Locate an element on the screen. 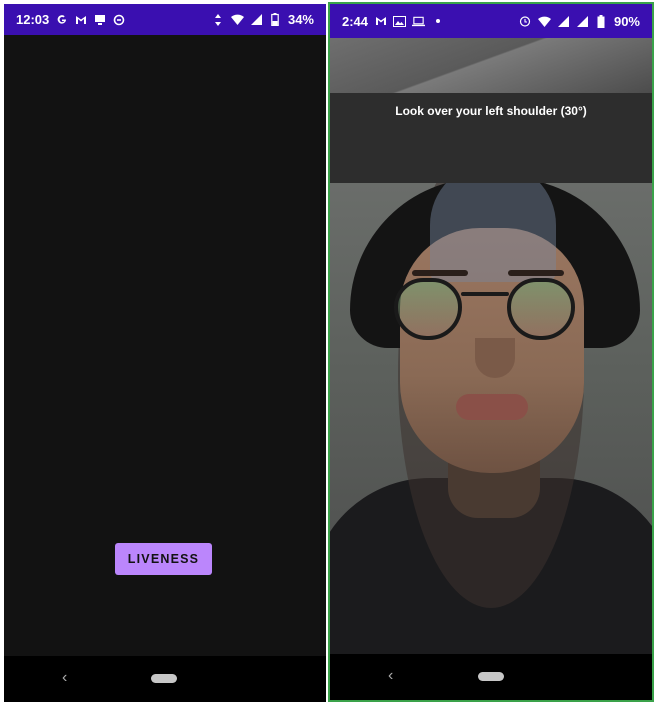  camera-background-top is located at coordinates (491, 65).